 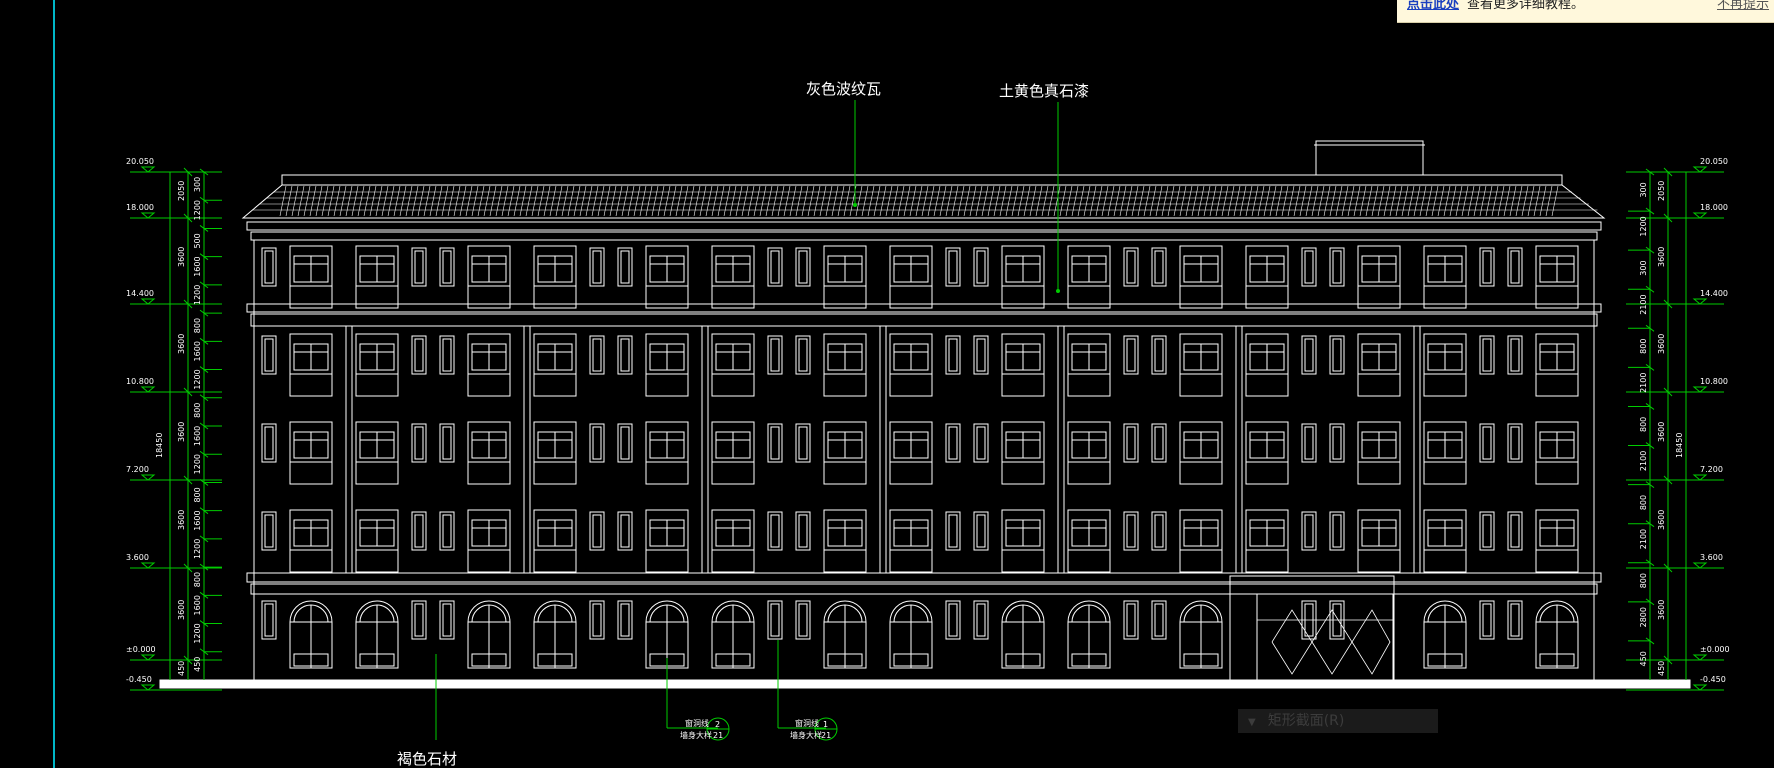 I want to click on tooltip-label: 矩形截面(R), so click(x=1306, y=721).